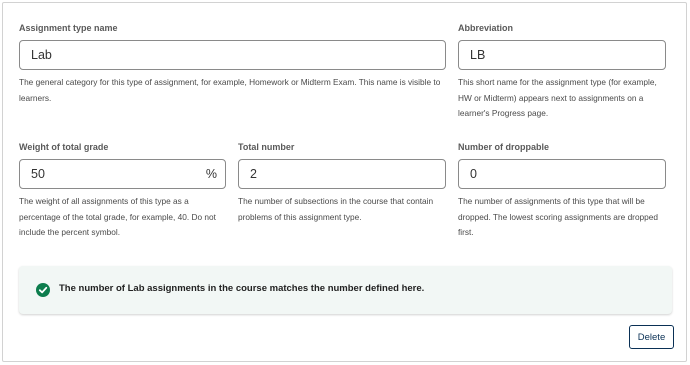 The width and height of the screenshot is (690, 365). What do you see at coordinates (562, 55) in the screenshot?
I see `abbreviation-input: LB` at bounding box center [562, 55].